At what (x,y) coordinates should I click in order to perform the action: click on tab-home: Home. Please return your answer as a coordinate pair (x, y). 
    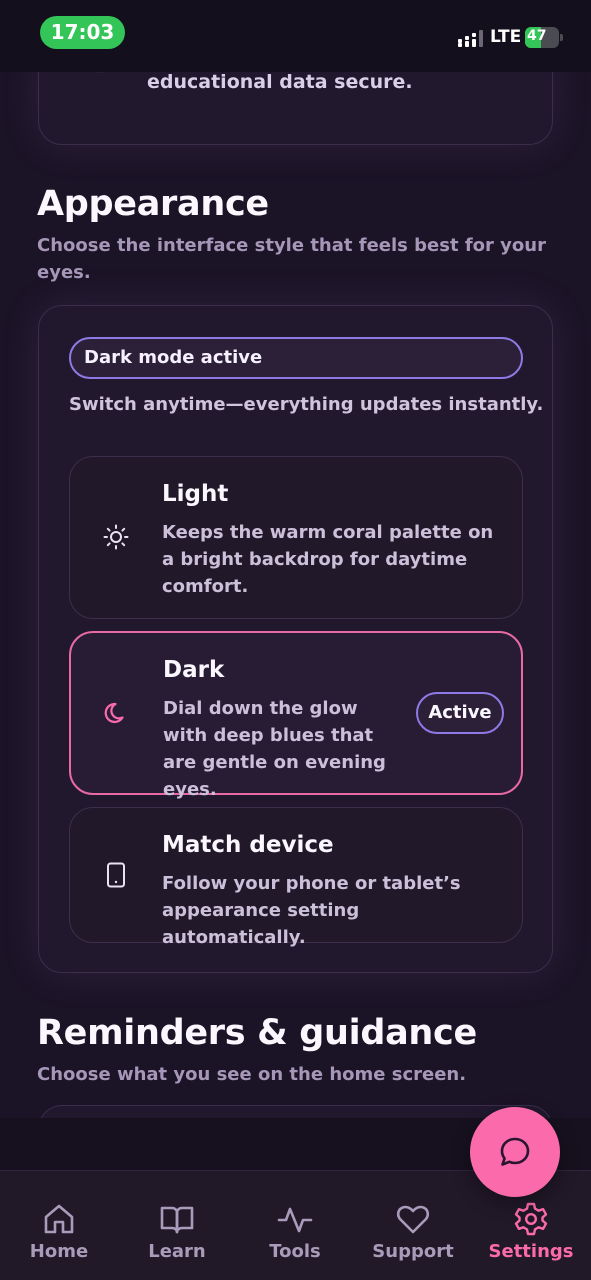
    Looking at the image, I should click on (59, 1225).